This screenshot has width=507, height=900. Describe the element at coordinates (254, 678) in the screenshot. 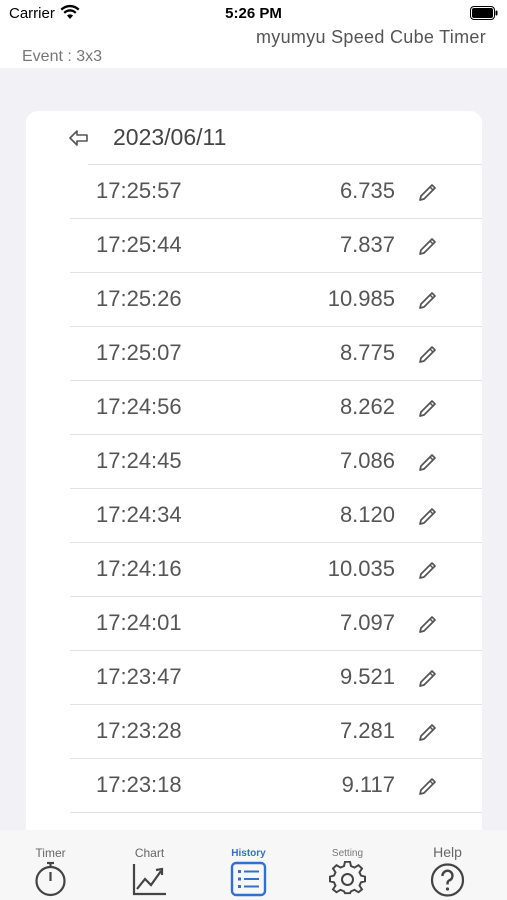

I see `history-row: 17:23:47 9.521` at that location.